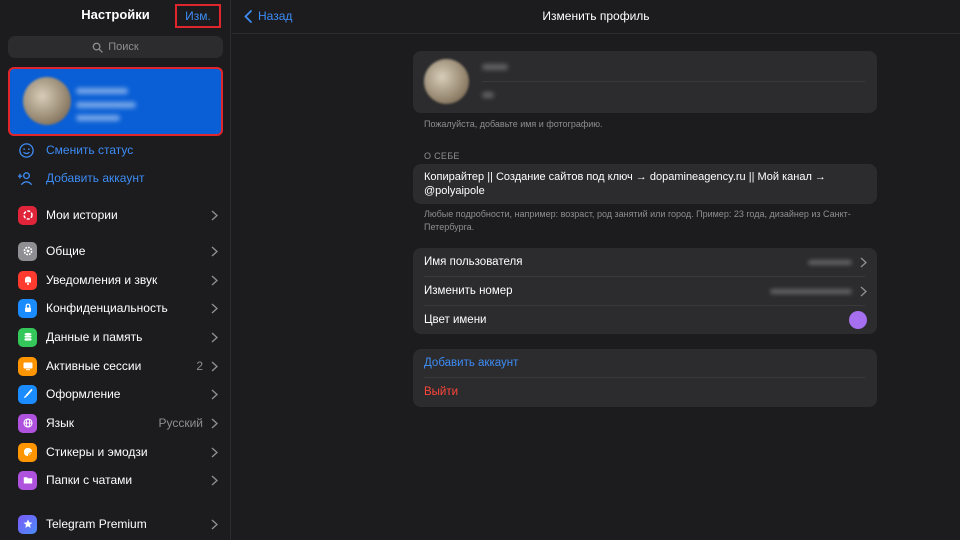  What do you see at coordinates (27, 280) in the screenshot?
I see `bell-icon` at bounding box center [27, 280].